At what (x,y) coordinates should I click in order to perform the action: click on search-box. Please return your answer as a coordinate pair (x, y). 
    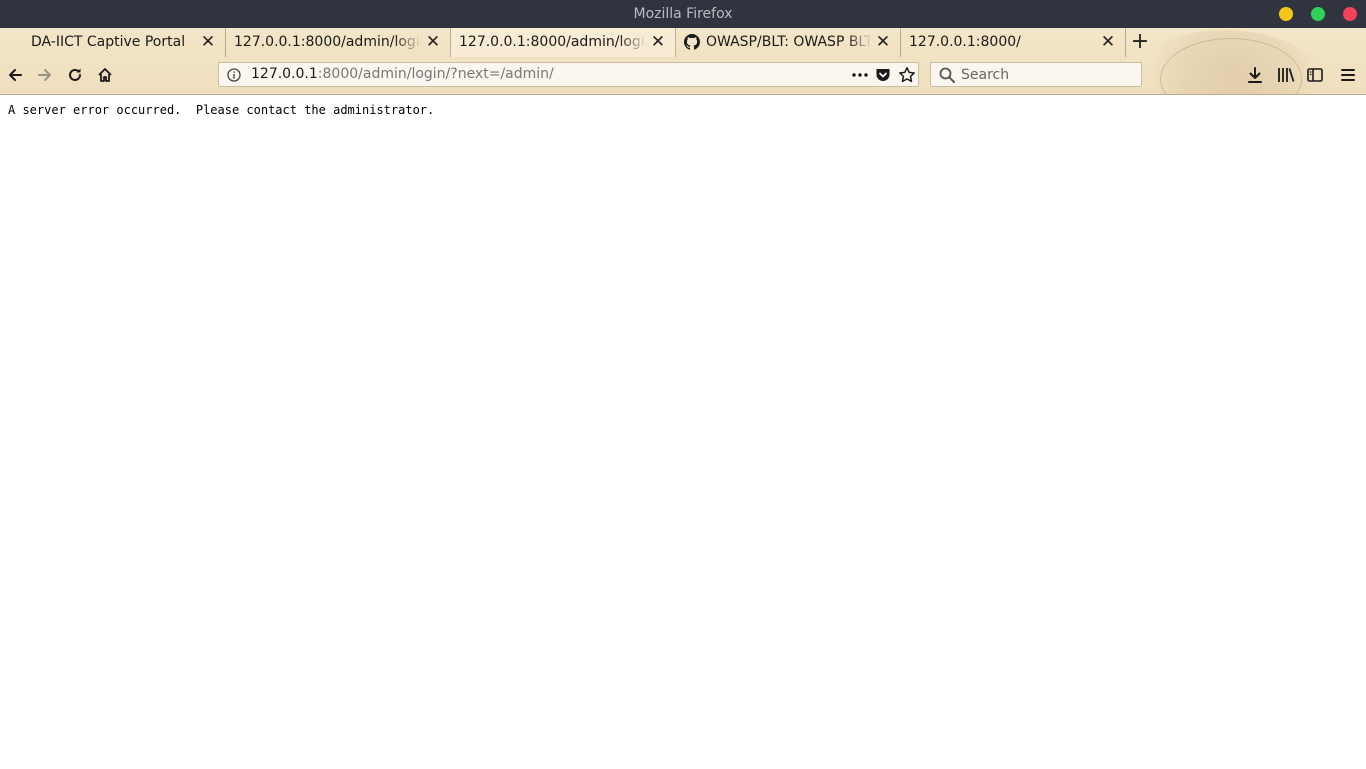
    Looking at the image, I should click on (1036, 74).